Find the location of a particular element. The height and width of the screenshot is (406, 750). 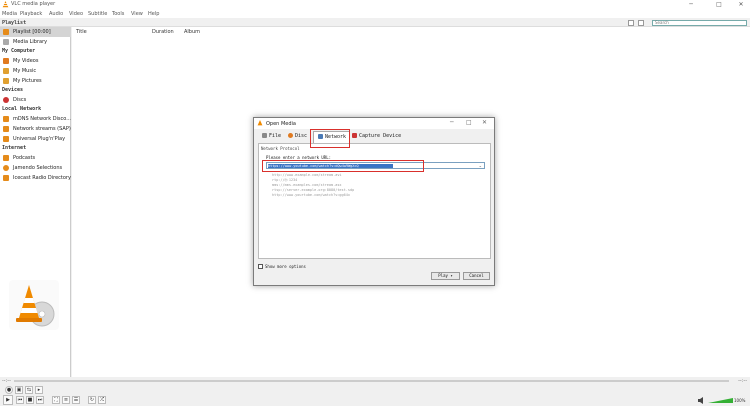

menu-media: Media is located at coordinates (9, 14).